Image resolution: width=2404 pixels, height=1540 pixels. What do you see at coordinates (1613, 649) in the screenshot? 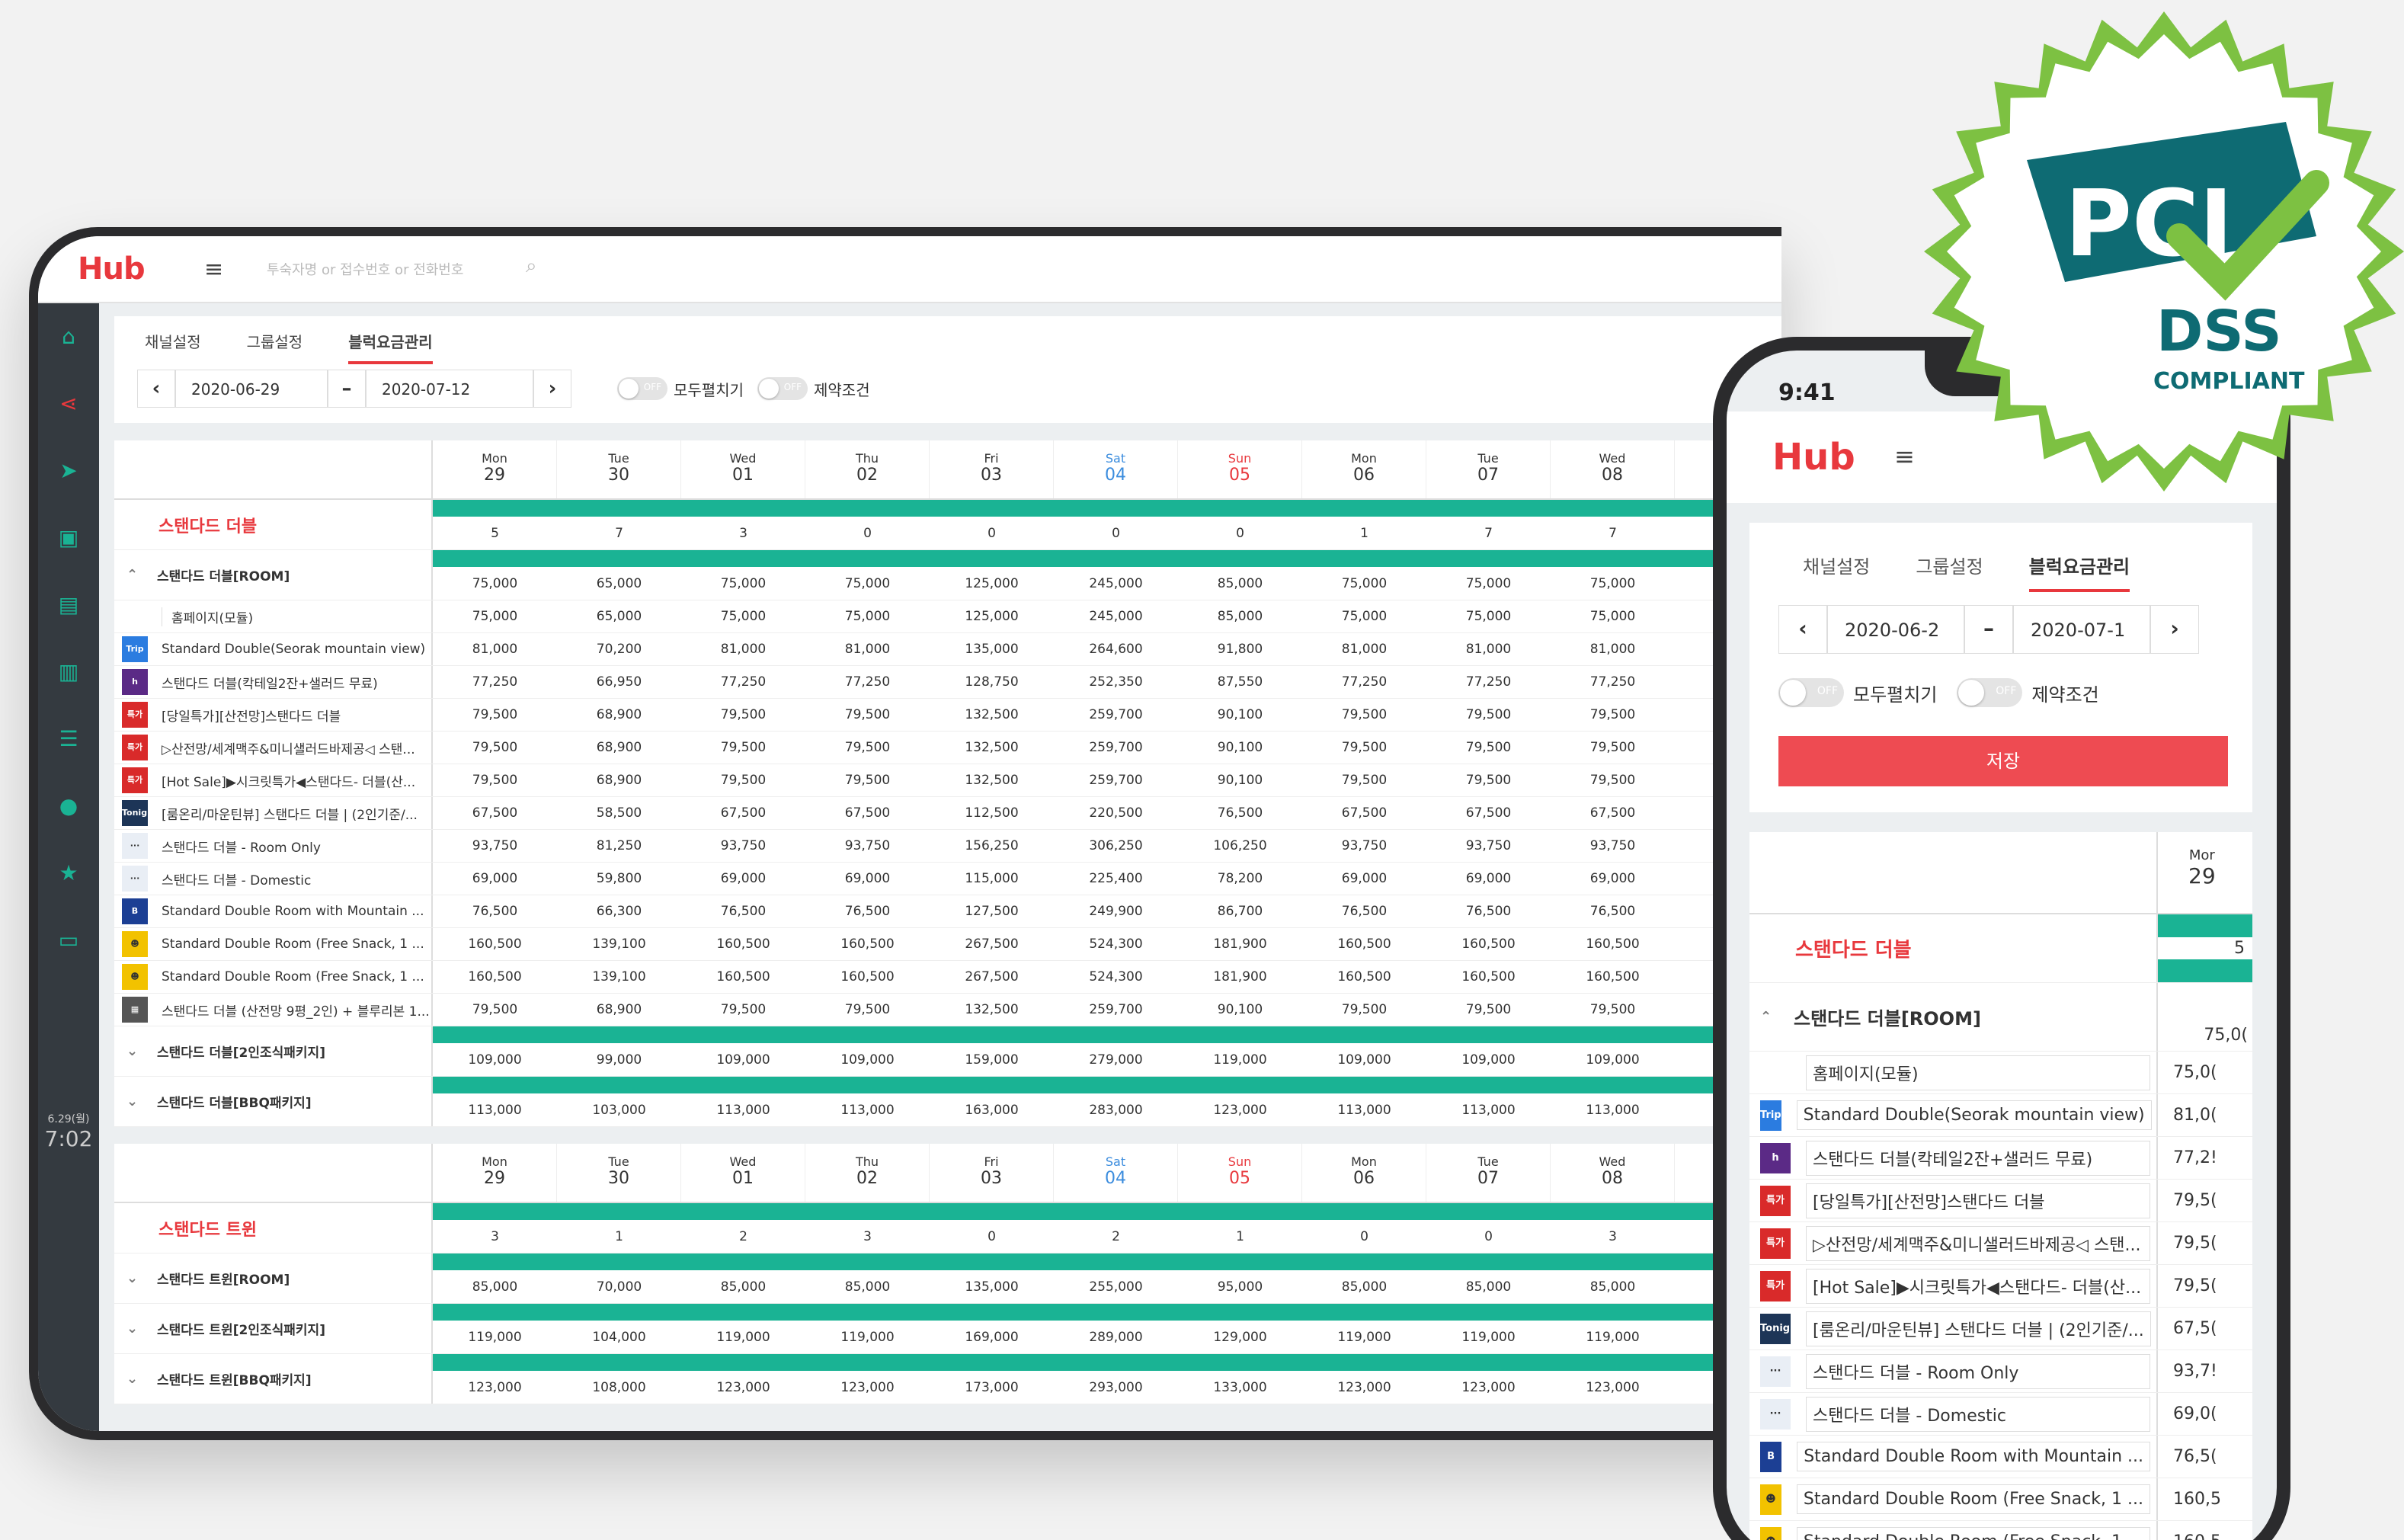
I see `rate-cell: 81,000` at bounding box center [1613, 649].